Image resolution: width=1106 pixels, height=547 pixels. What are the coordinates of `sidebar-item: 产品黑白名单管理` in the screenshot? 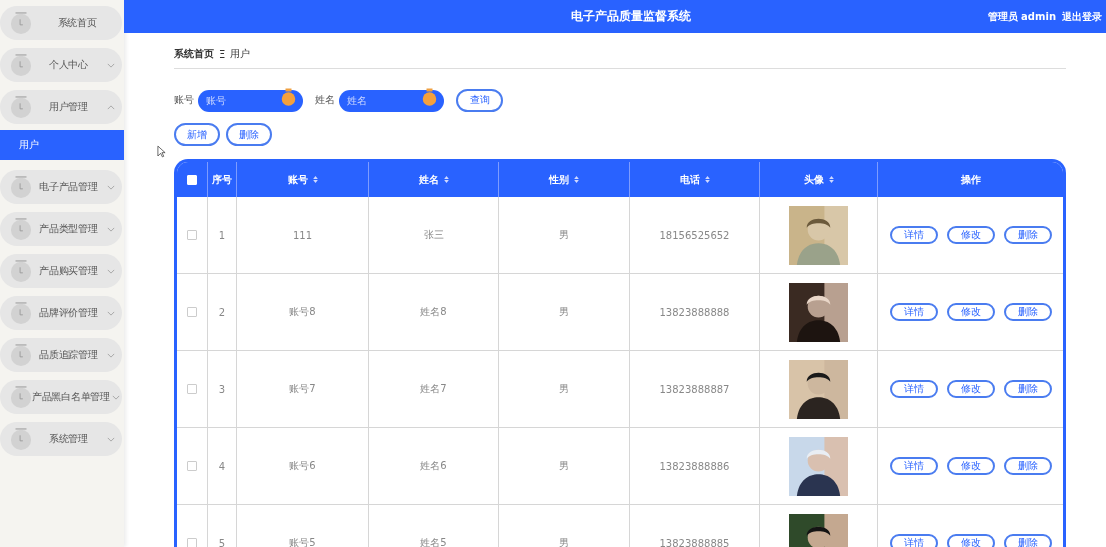 It's located at (61, 397).